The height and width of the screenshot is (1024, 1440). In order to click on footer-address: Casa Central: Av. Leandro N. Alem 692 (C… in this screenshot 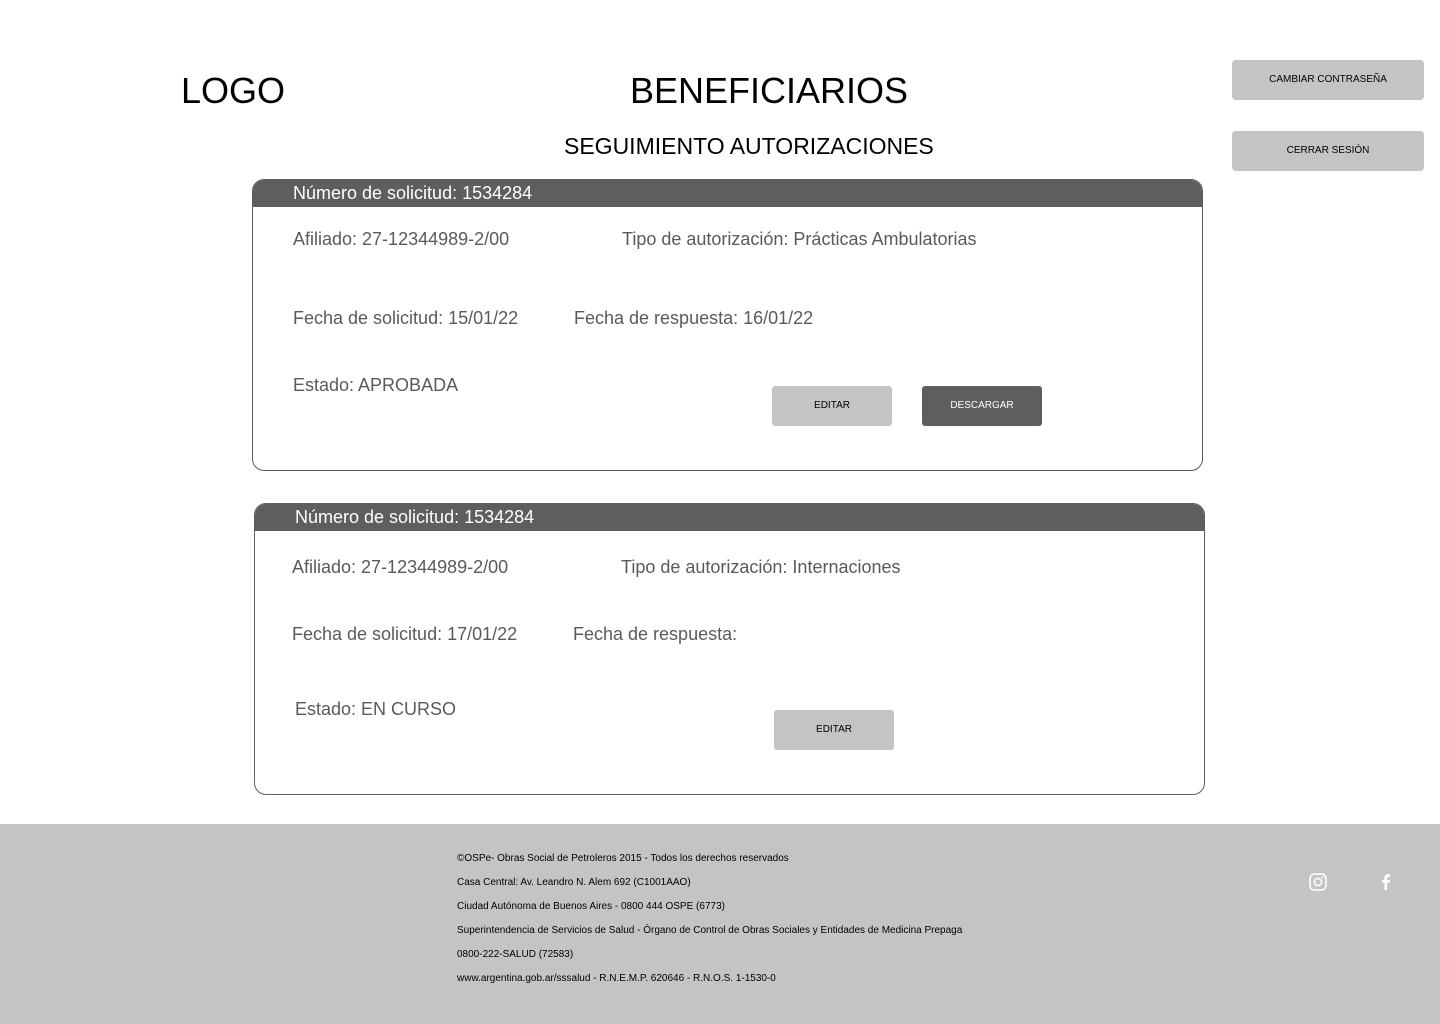, I will do `click(574, 882)`.